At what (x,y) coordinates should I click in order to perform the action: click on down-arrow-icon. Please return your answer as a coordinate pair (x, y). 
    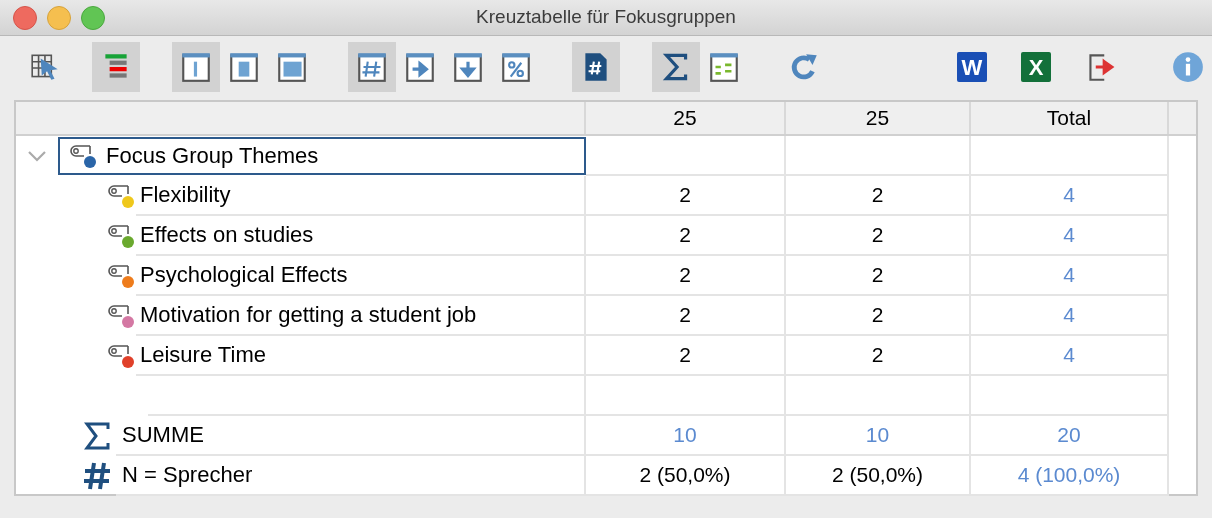
    Looking at the image, I should click on (468, 67).